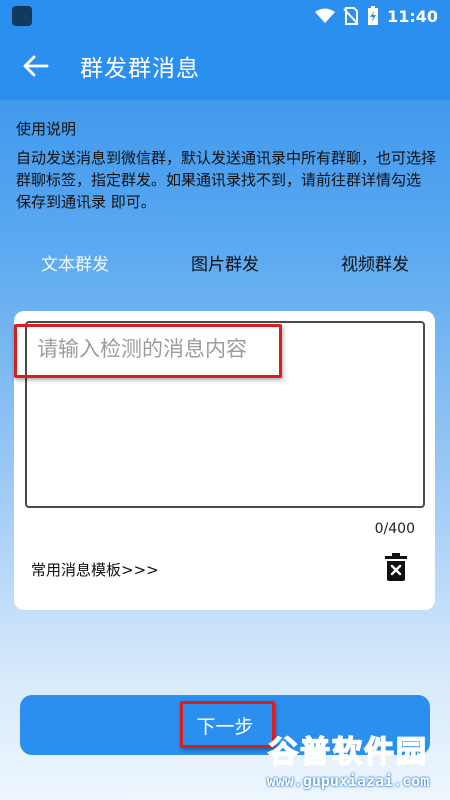  What do you see at coordinates (396, 567) in the screenshot?
I see `trash-icon` at bounding box center [396, 567].